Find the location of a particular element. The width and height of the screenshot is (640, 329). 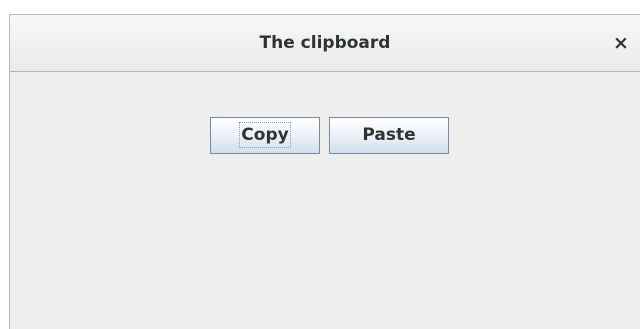

copy-button: Copy is located at coordinates (265, 135).